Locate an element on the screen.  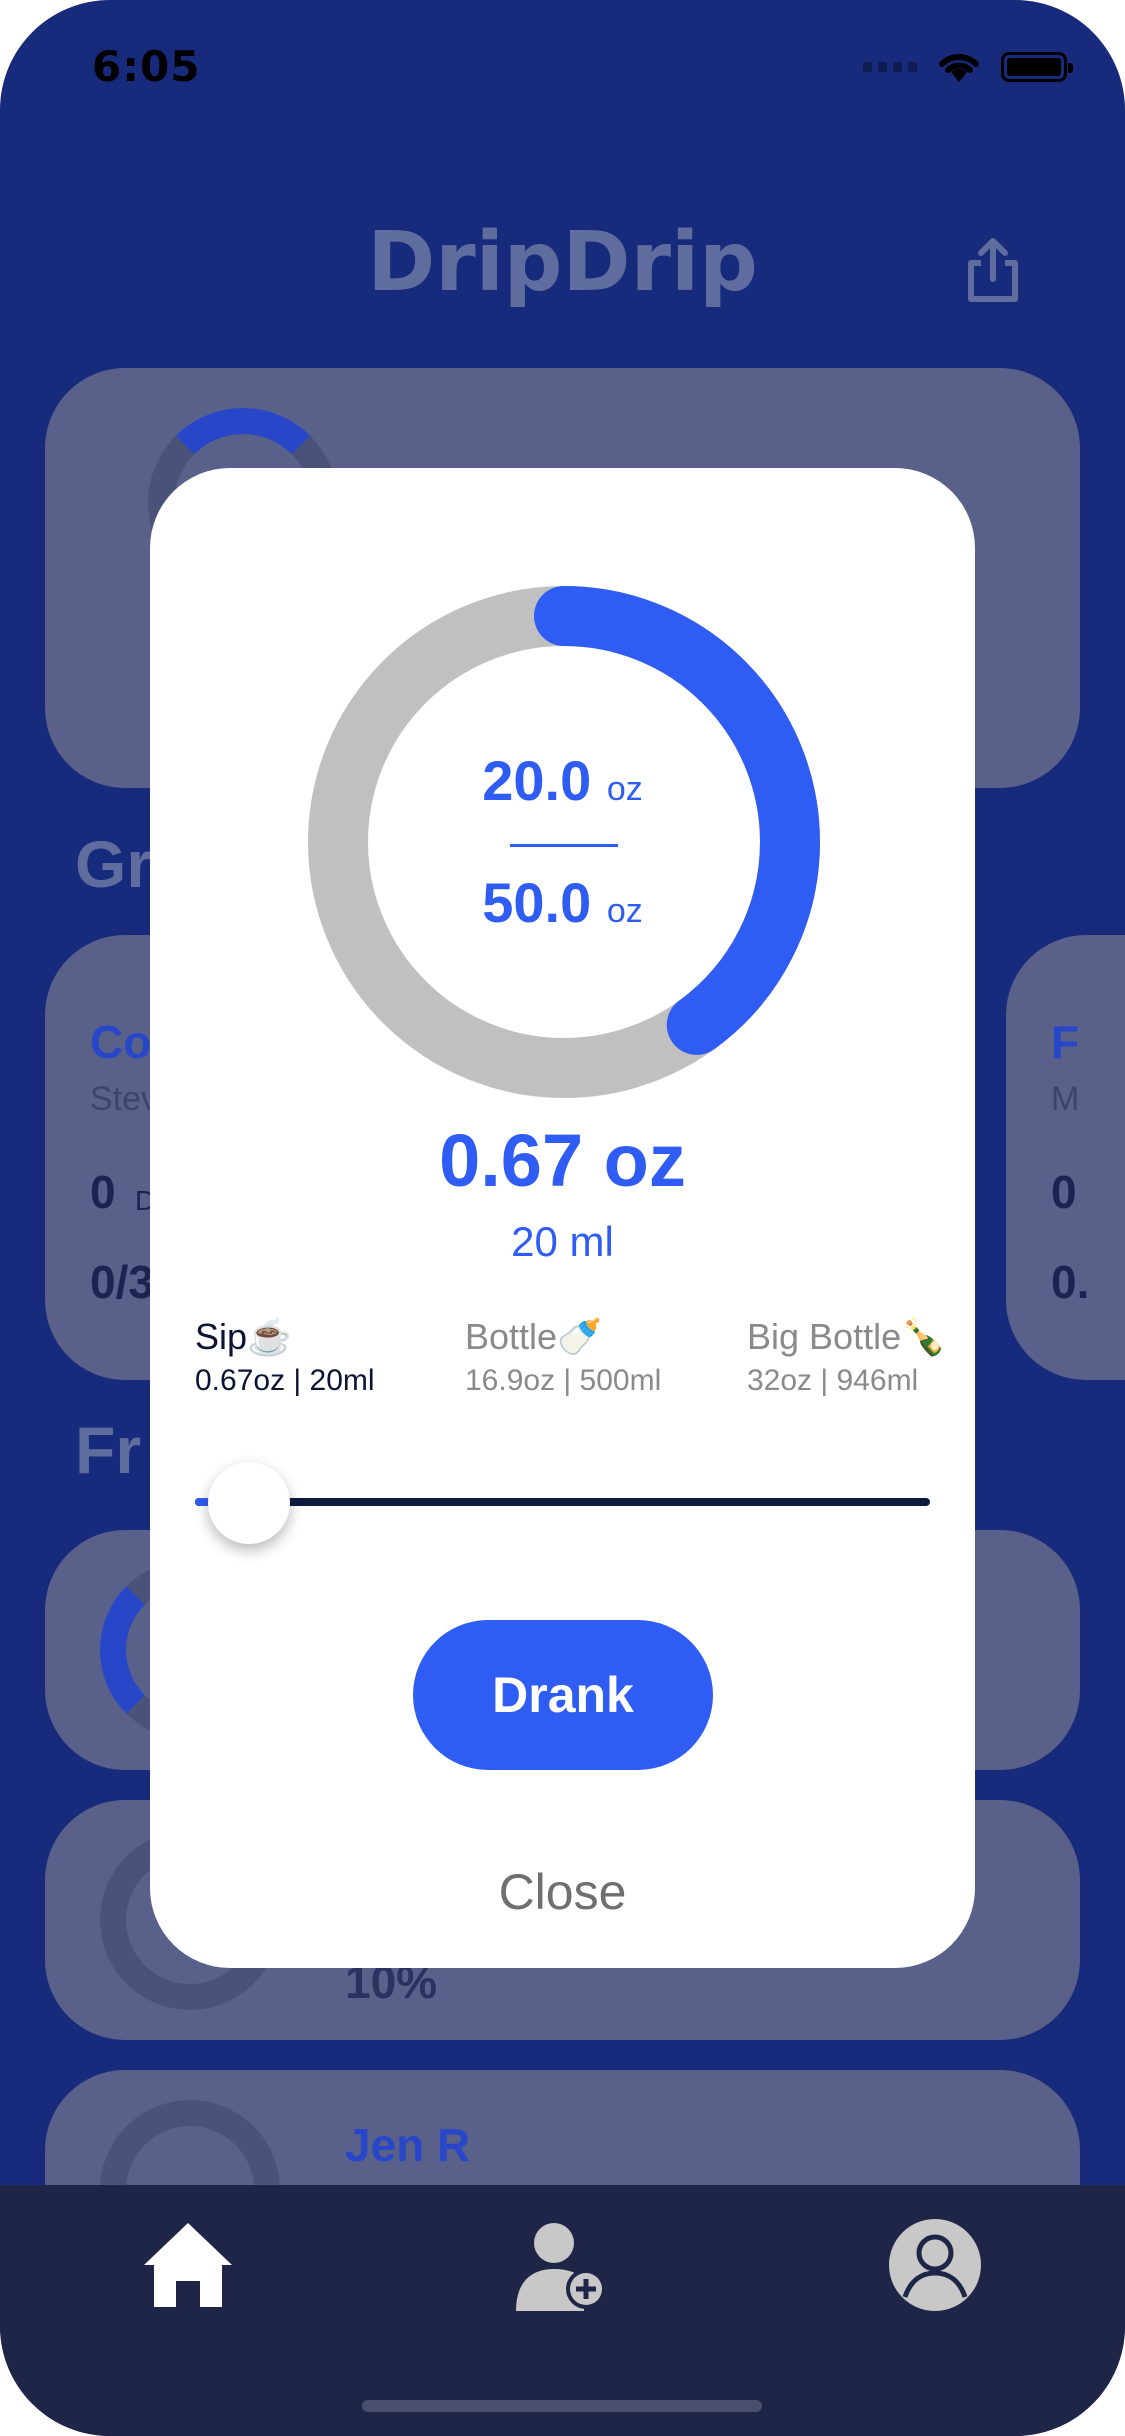
wifi-icon is located at coordinates (959, 67).